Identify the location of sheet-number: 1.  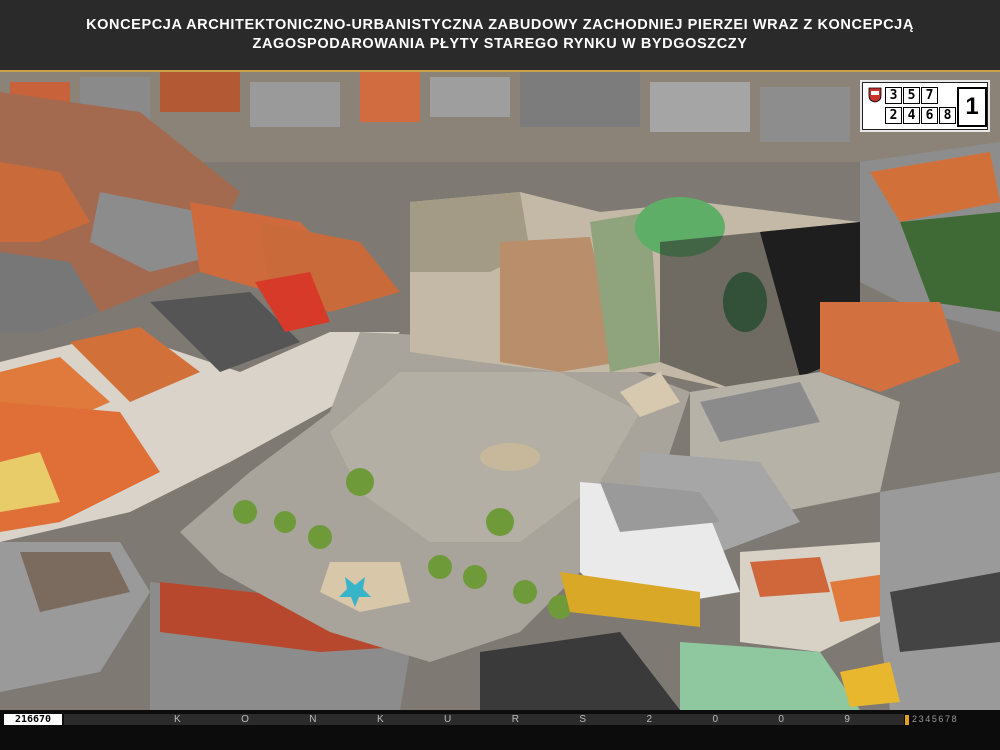
(972, 107).